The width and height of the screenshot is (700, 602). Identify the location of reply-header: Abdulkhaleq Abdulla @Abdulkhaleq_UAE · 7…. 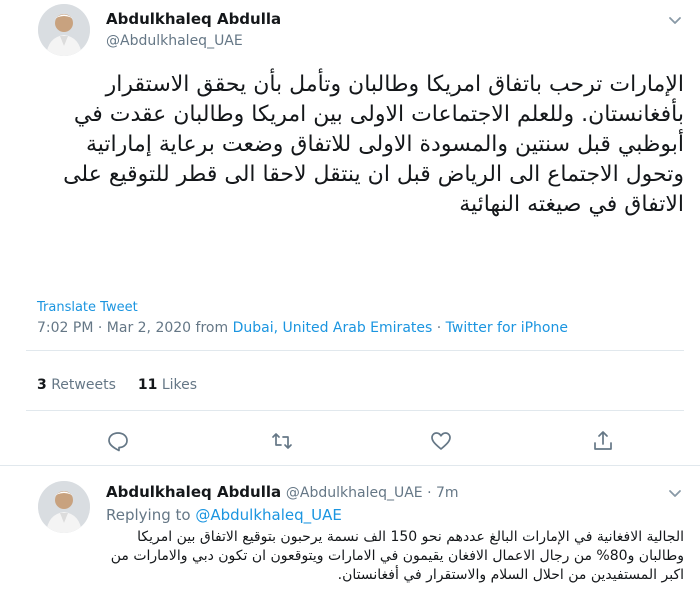
(282, 492).